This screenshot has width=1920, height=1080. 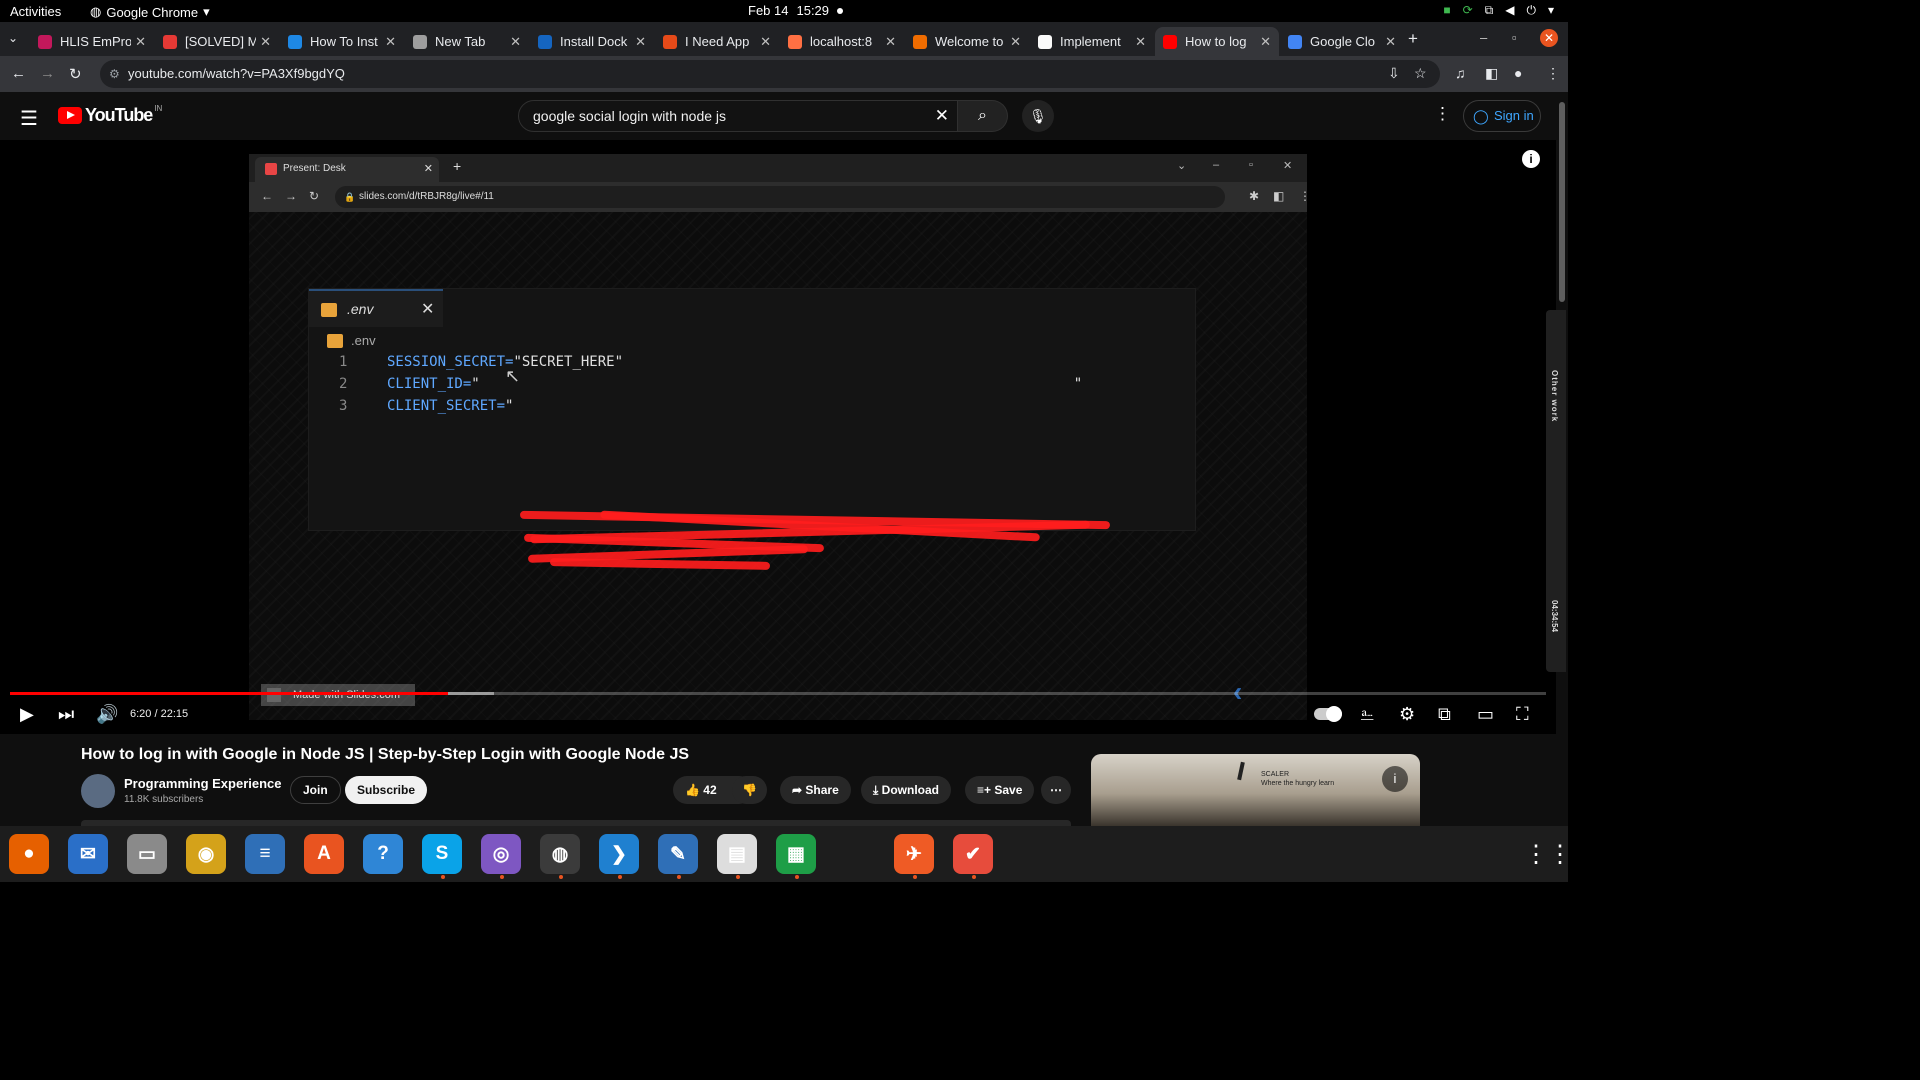 What do you see at coordinates (915, 877) in the screenshot?
I see `running-indicator` at bounding box center [915, 877].